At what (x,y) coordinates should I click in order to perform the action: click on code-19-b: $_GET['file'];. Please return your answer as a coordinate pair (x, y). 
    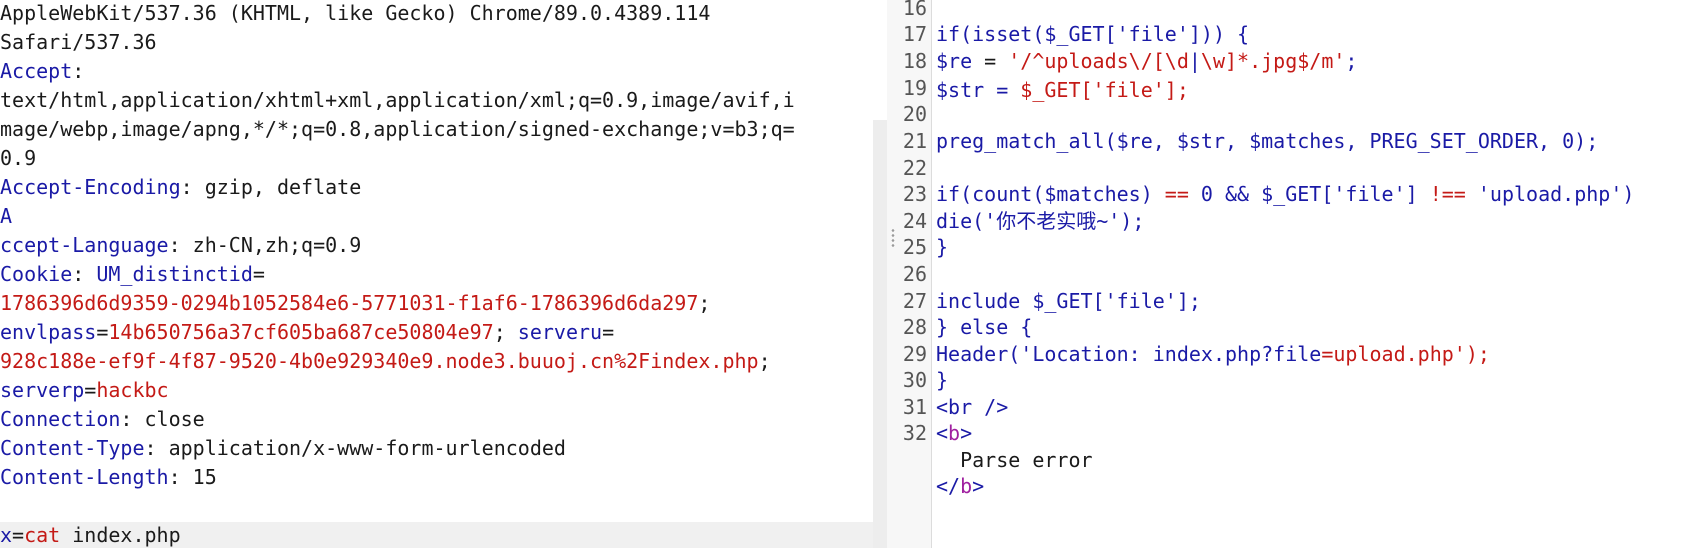
    Looking at the image, I should click on (1104, 90).